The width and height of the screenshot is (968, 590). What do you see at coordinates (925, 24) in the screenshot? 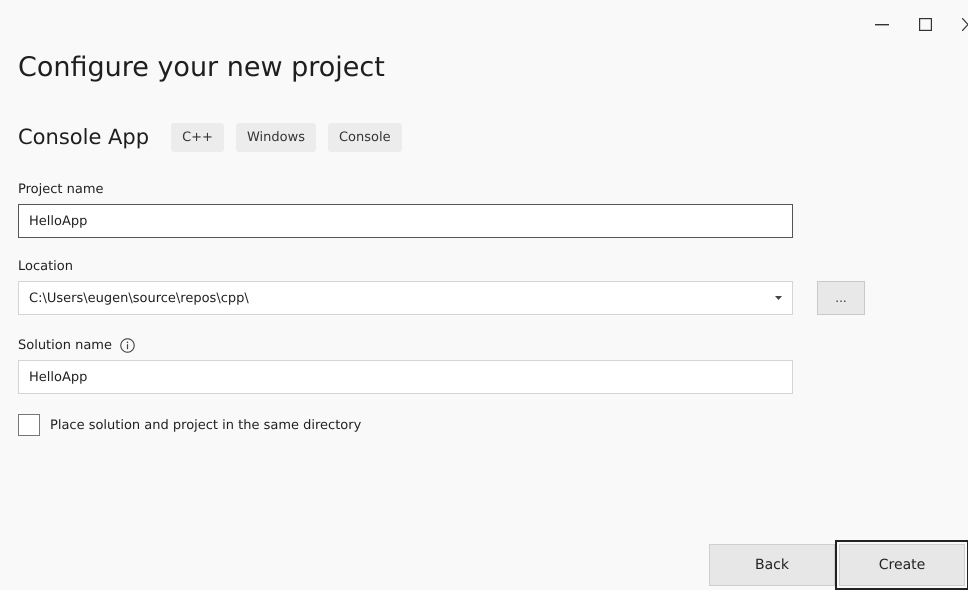
I see `maximize-icon` at bounding box center [925, 24].